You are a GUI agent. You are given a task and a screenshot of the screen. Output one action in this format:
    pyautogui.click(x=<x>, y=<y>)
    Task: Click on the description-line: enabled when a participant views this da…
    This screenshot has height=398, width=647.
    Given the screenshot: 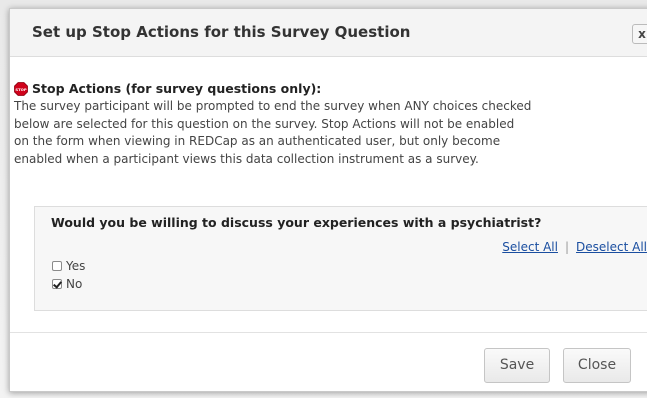 What is the action you would take?
    pyautogui.click(x=246, y=158)
    